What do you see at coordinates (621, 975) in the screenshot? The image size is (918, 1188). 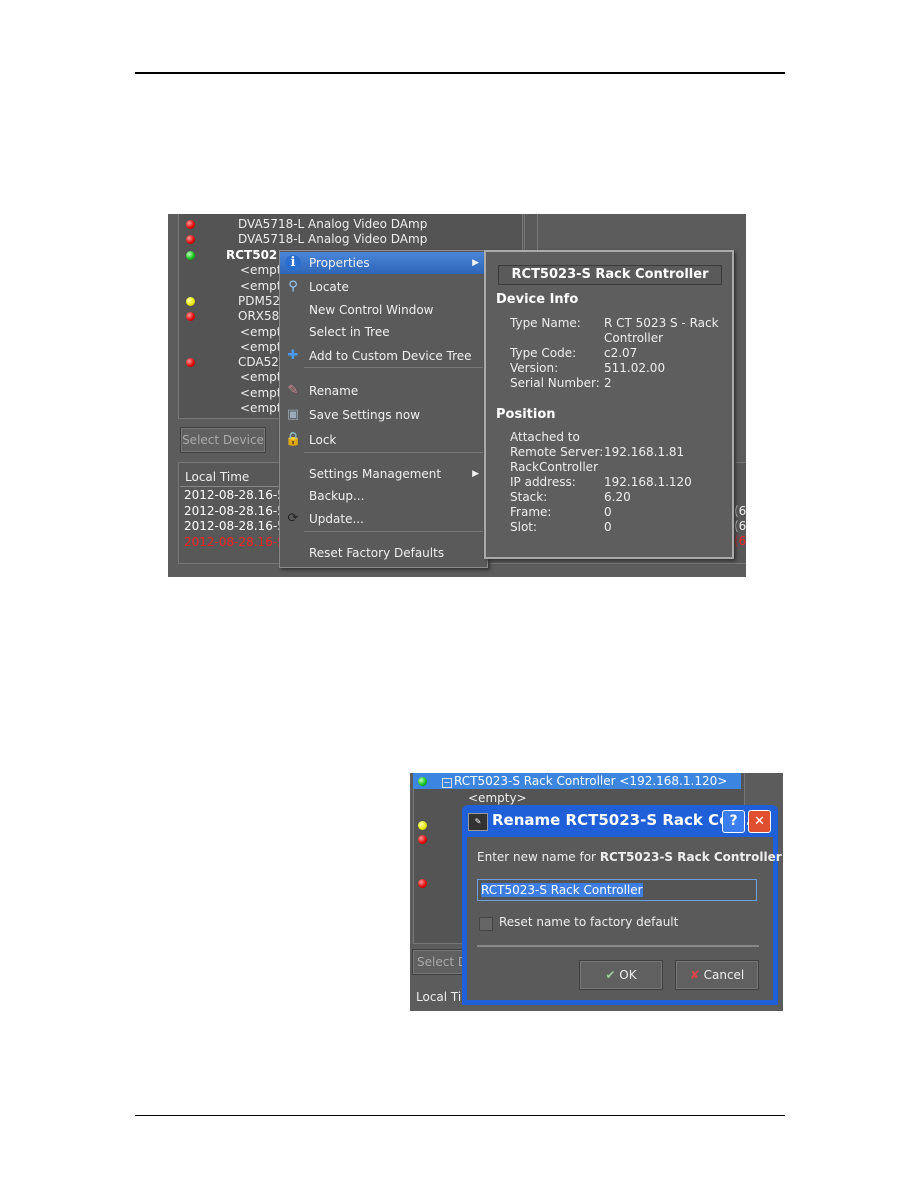 I see `ok-button: ✔ OK` at bounding box center [621, 975].